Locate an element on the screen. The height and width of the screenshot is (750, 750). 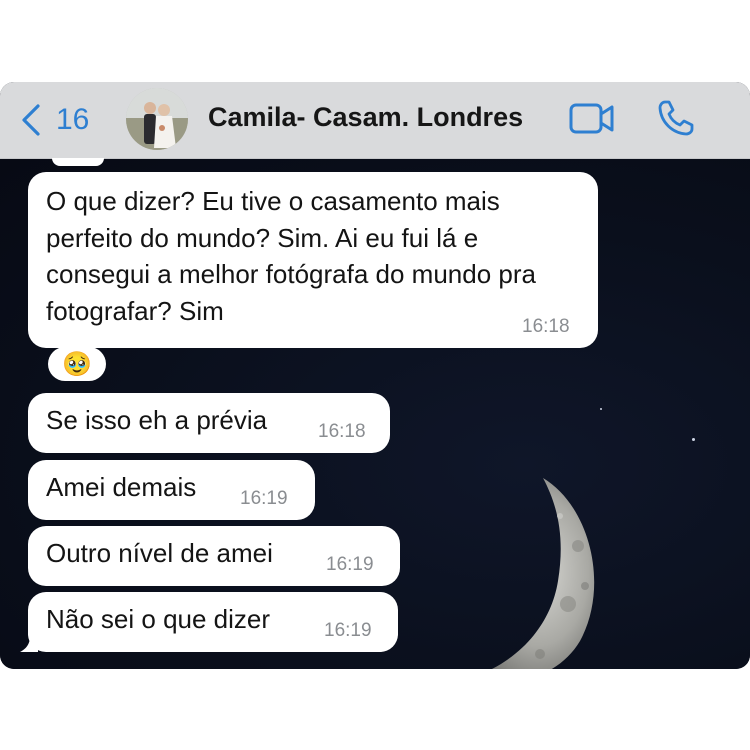
phone-icon is located at coordinates (676, 118).